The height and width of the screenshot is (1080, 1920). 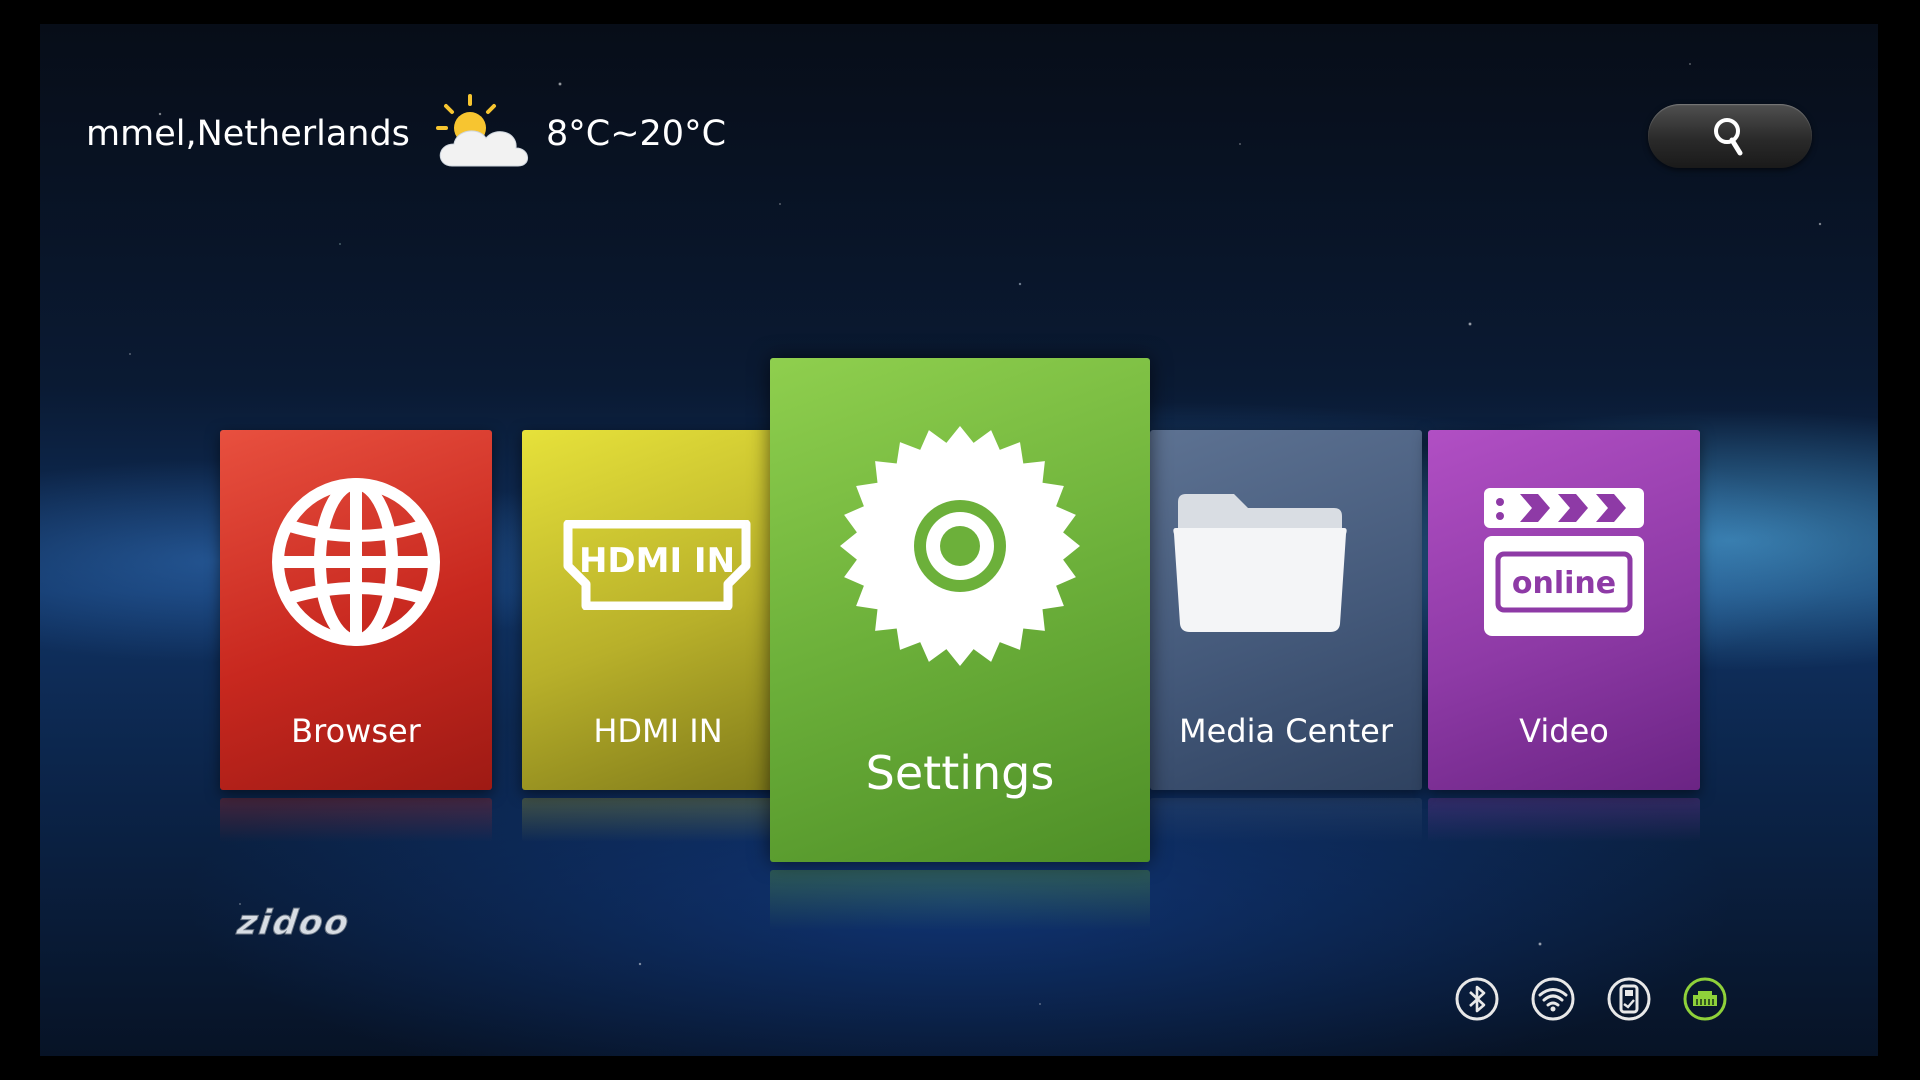 I want to click on globe-icon, so click(x=356, y=562).